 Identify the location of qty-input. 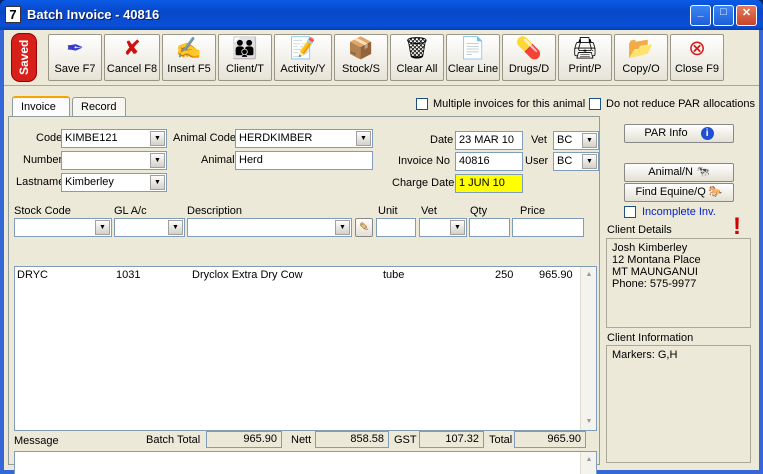
(489, 227).